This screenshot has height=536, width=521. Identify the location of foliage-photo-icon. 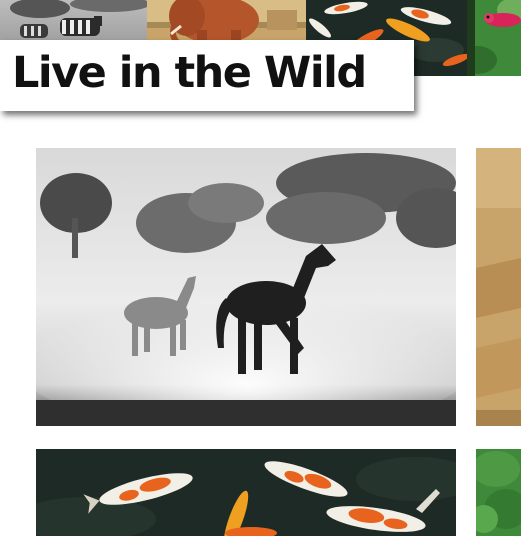
(498, 492).